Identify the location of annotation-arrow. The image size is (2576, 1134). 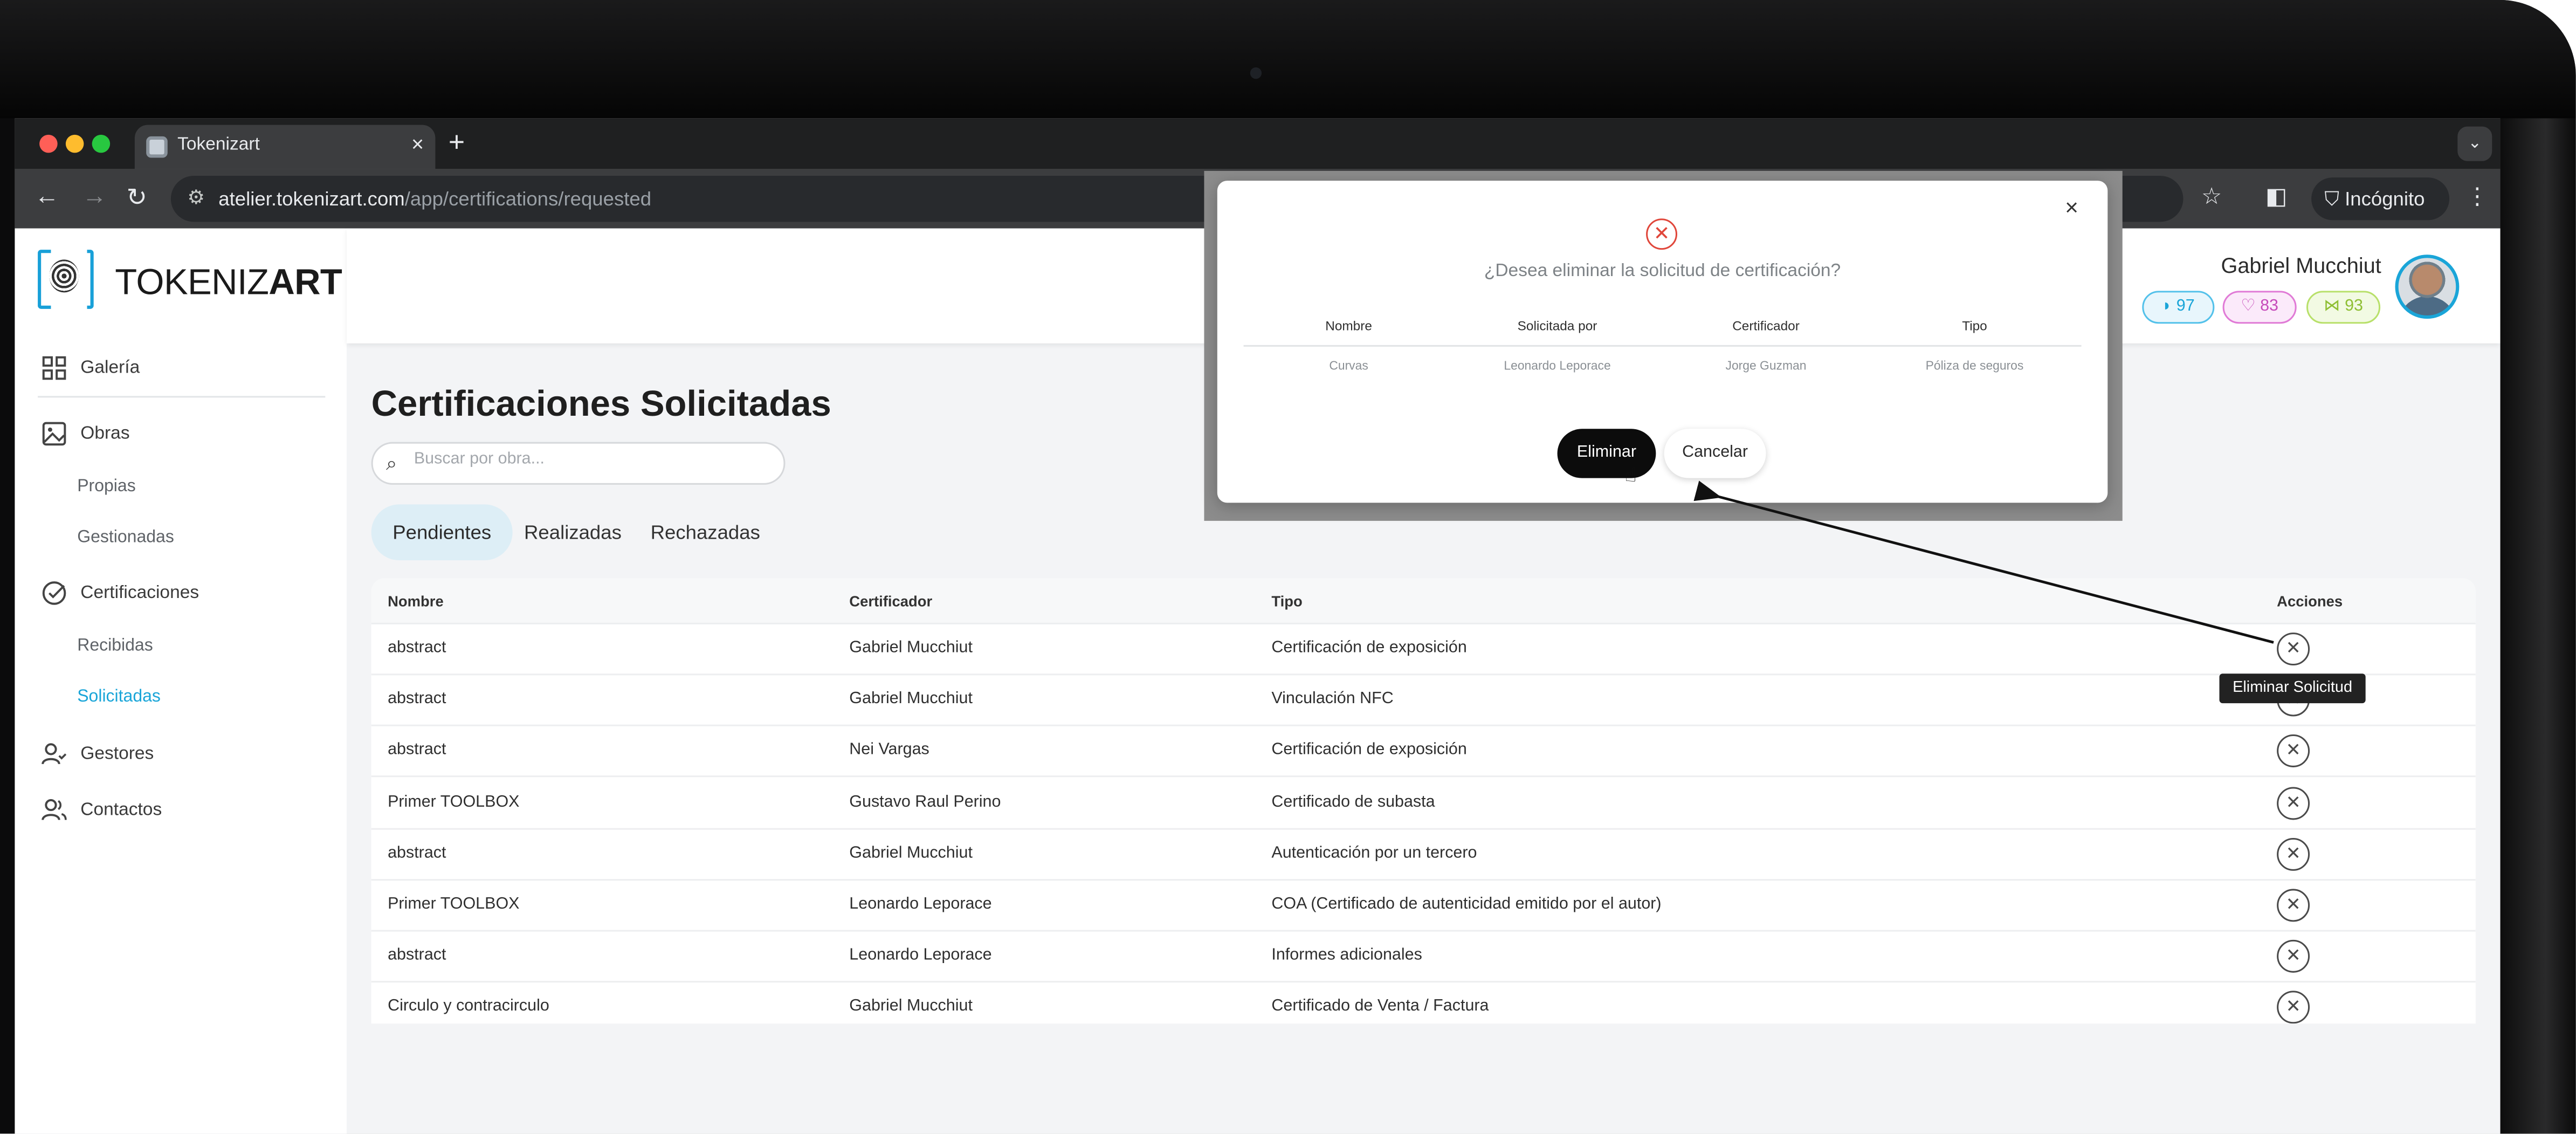
(1983, 562).